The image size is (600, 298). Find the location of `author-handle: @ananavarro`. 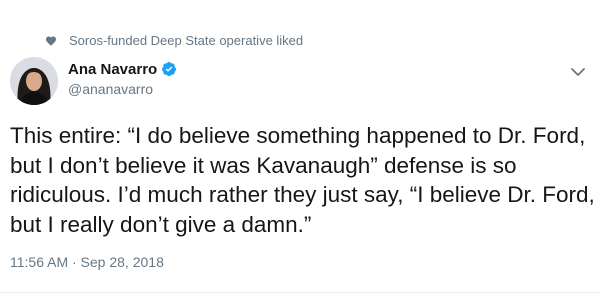

author-handle: @ananavarro is located at coordinates (122, 89).